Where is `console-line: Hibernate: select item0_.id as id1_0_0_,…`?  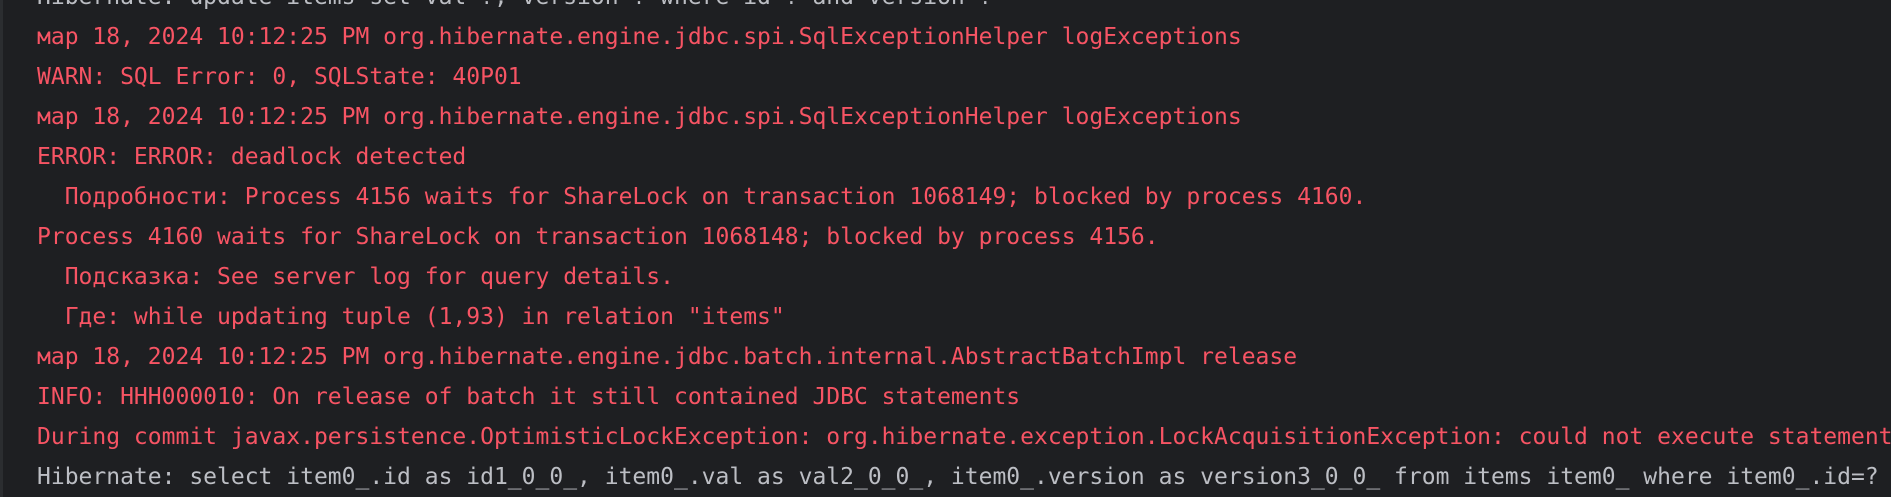 console-line: Hibernate: select item0_.id as id1_0_0_,… is located at coordinates (958, 477).